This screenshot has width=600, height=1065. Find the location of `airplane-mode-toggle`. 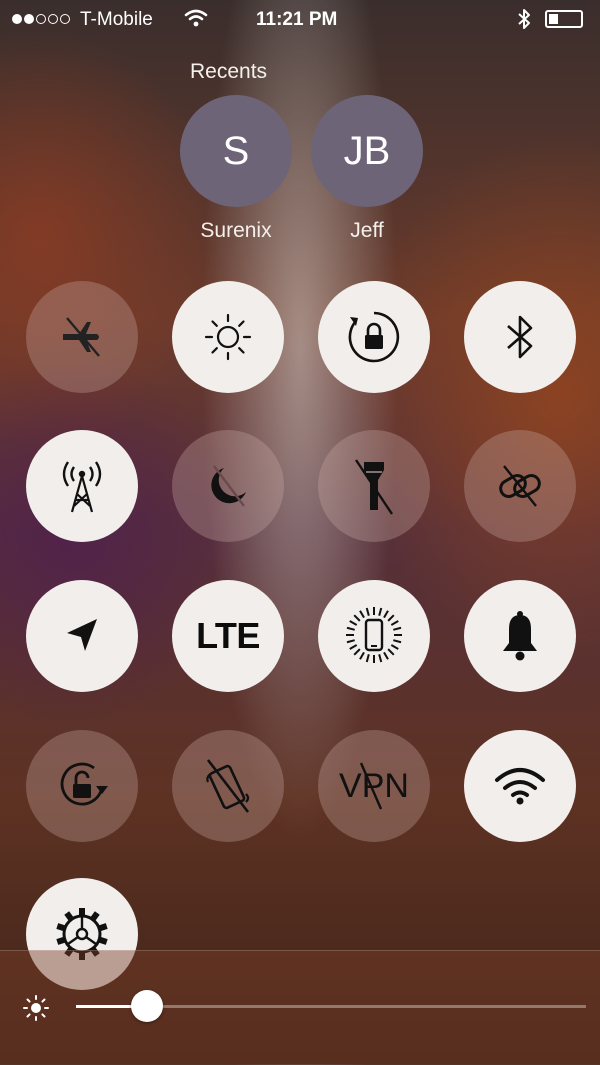

airplane-mode-toggle is located at coordinates (82, 337).